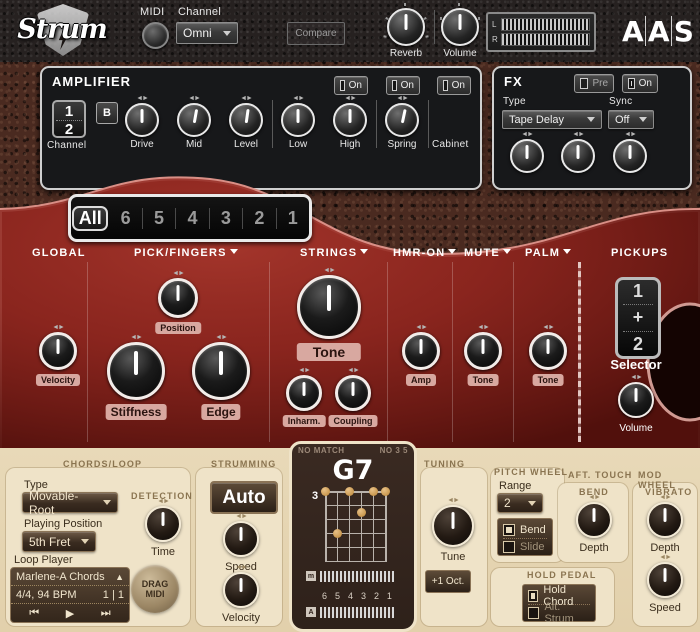  I want to click on aftertouch-depth-label: Depth, so click(594, 548).